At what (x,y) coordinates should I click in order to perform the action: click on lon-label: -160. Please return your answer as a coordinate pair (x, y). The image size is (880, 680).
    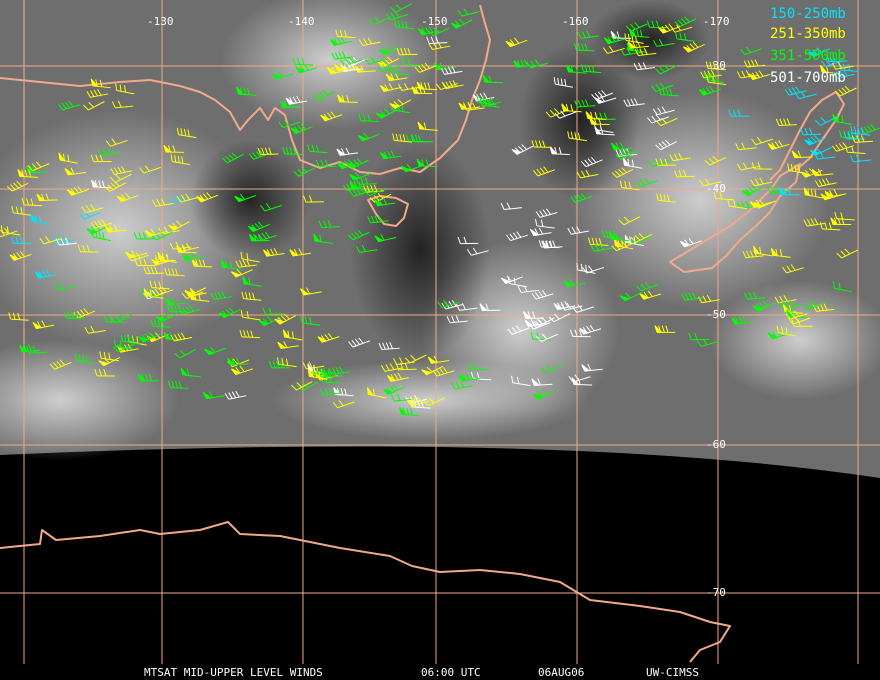
    Looking at the image, I should click on (575, 21).